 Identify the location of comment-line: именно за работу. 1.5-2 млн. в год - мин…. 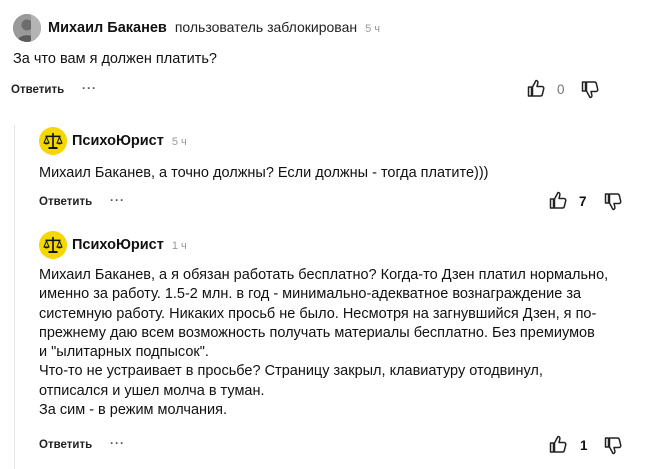
(310, 294).